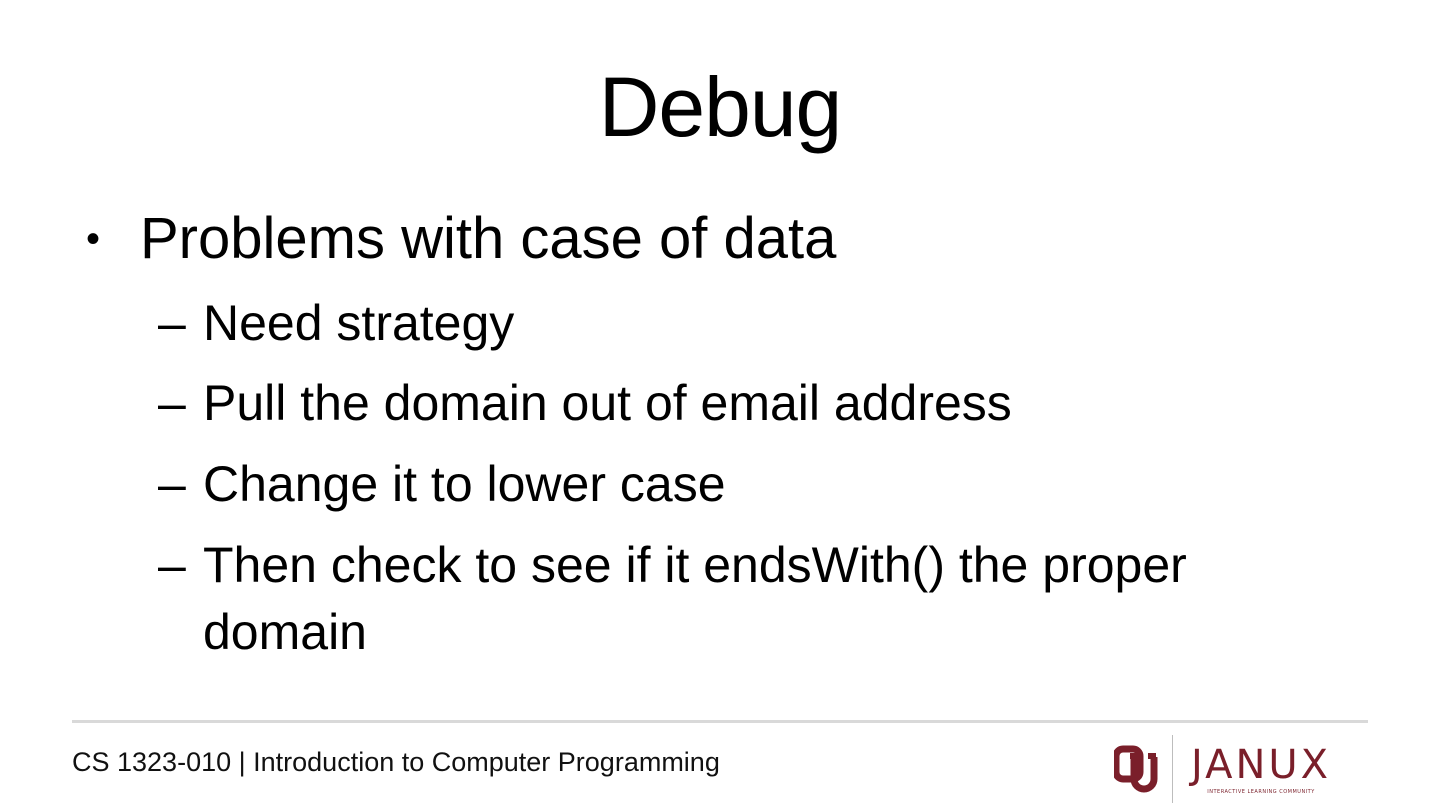 The height and width of the screenshot is (810, 1440). I want to click on sub-point: – Pull the domain out of email address, so click(735, 403).